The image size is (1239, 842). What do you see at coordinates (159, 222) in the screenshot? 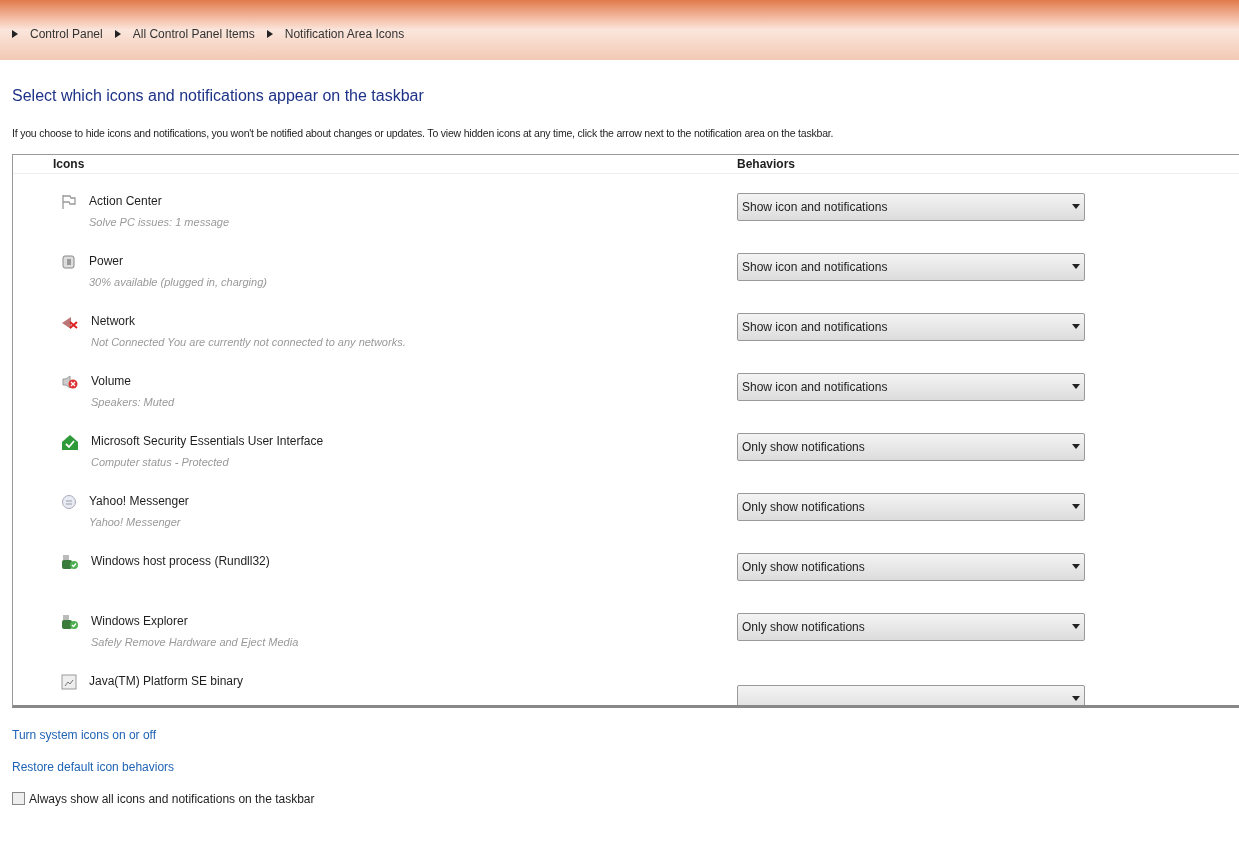
I see `item-description: Solve PC issues: 1 message` at bounding box center [159, 222].